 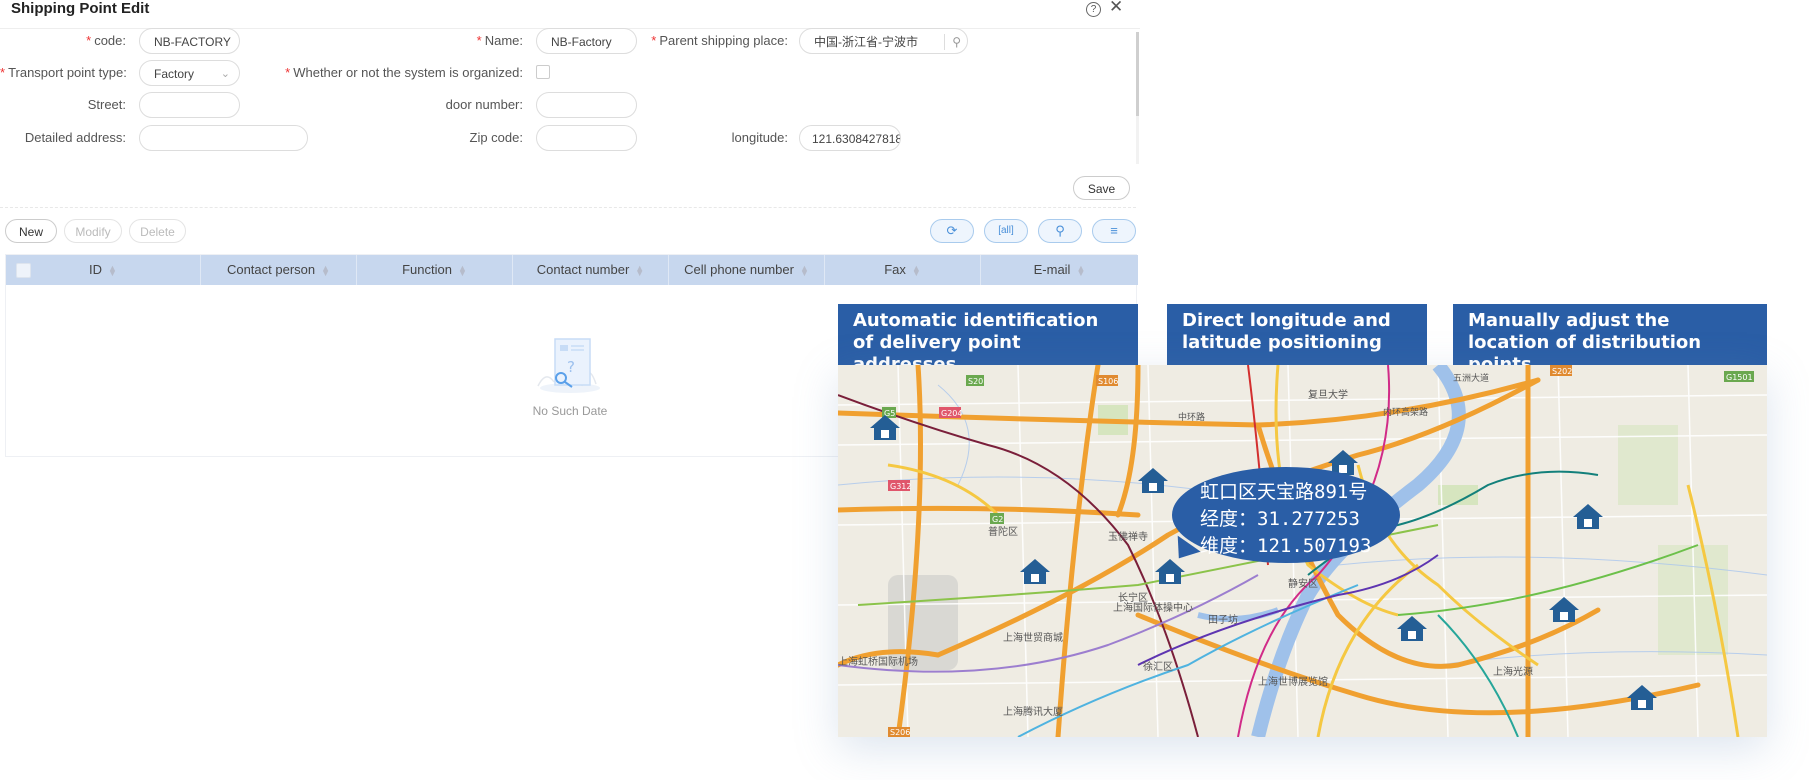 What do you see at coordinates (1116, 7) in the screenshot?
I see `close-icon: ✕` at bounding box center [1116, 7].